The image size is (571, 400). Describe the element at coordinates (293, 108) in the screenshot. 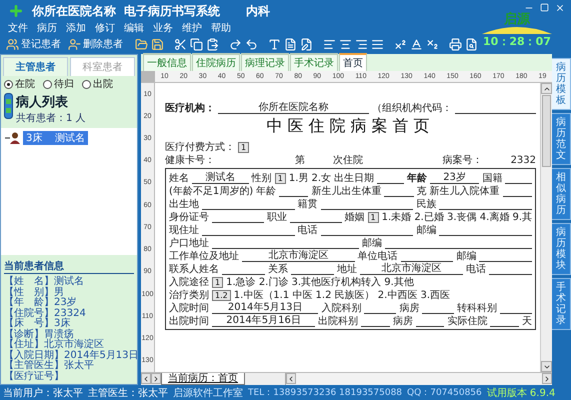

I see `fill-in-line: 你所在医院名称` at that location.